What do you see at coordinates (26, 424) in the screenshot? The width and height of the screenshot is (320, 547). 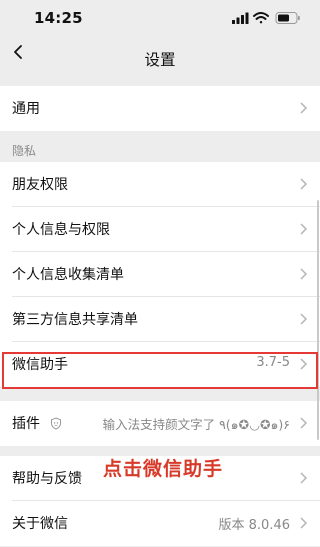 I see `settings-item-label: 插件` at bounding box center [26, 424].